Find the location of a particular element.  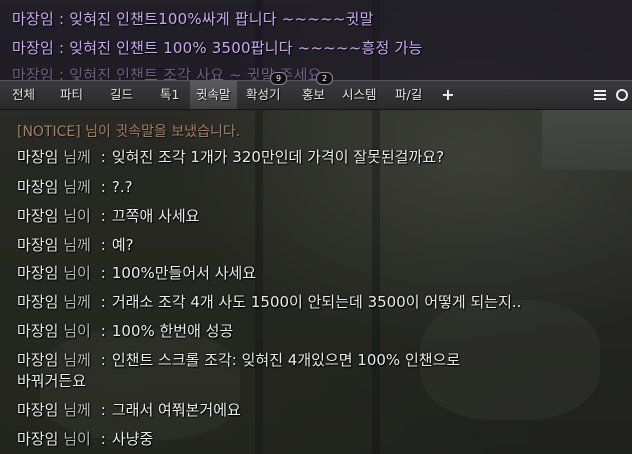

chat-message: 마장임 님께: 인챈트 스크롤 조각: 잊혀진 4개있으면 100% 인챈으로 is located at coordinates (238, 359).